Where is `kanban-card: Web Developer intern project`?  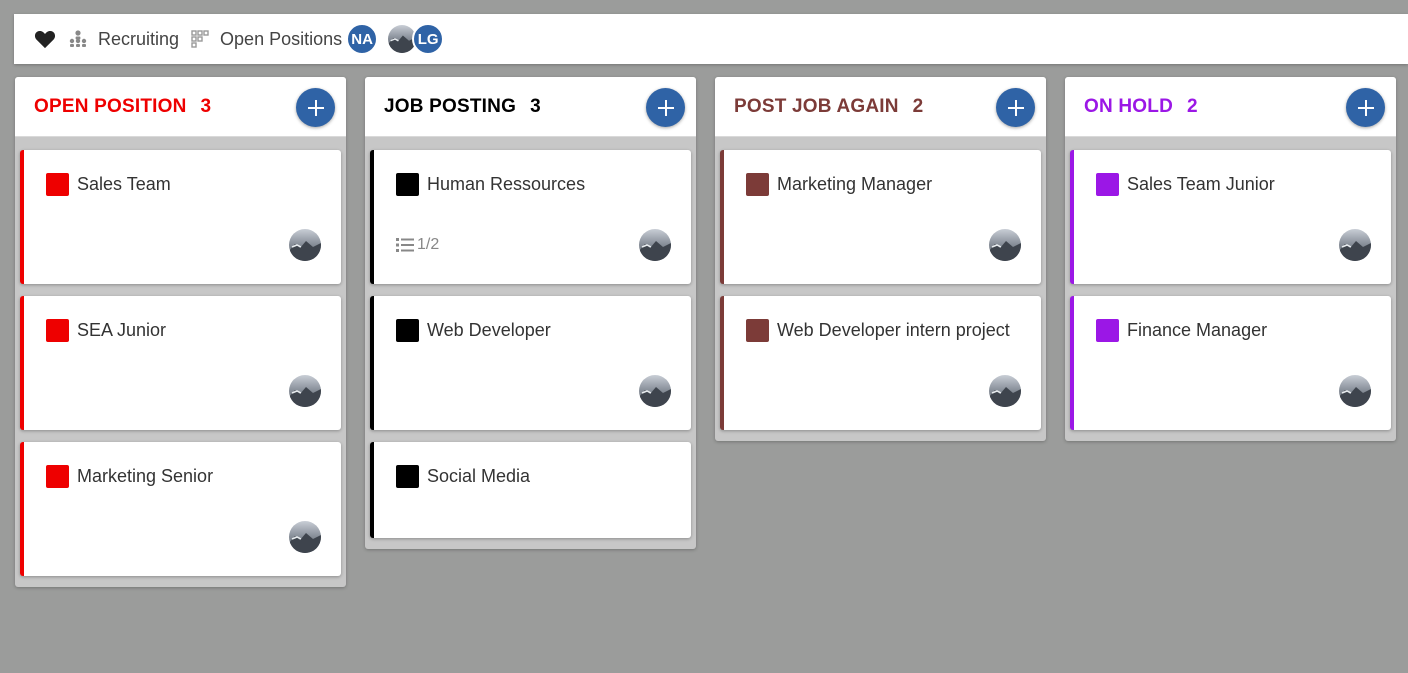 kanban-card: Web Developer intern project is located at coordinates (880, 363).